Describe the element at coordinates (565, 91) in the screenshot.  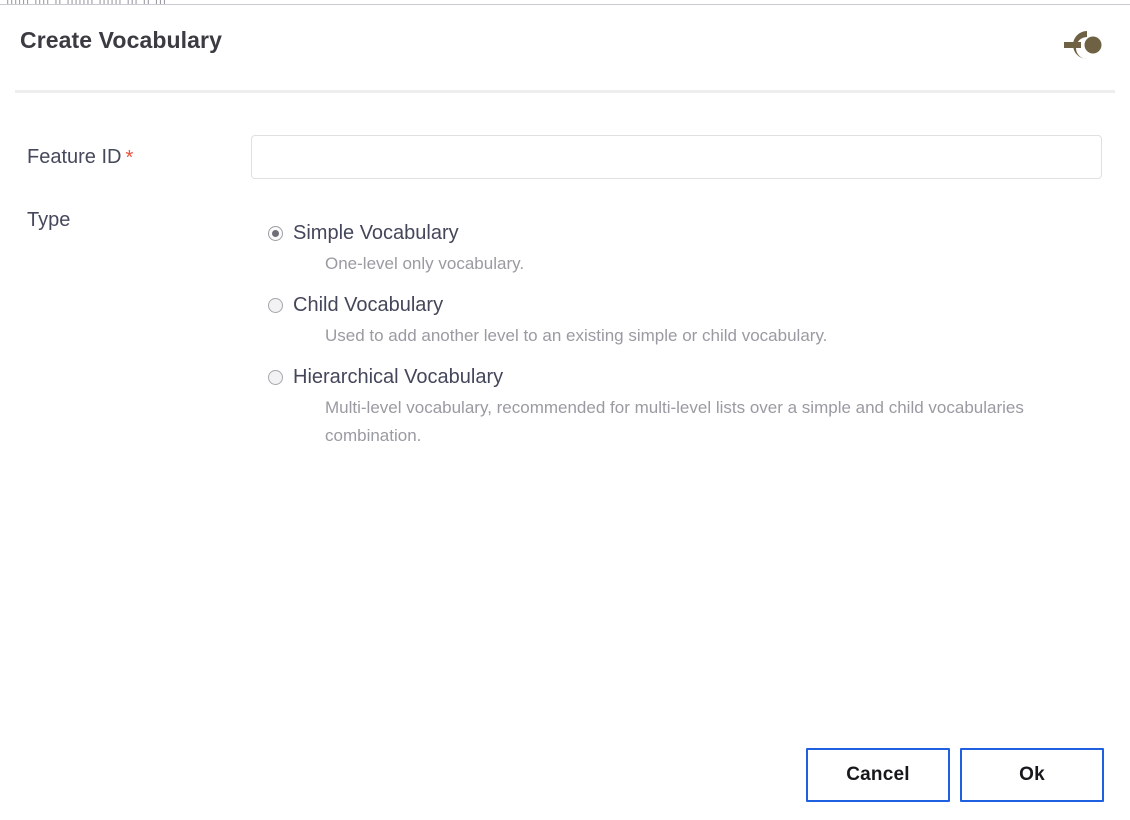
I see `header-divider` at that location.